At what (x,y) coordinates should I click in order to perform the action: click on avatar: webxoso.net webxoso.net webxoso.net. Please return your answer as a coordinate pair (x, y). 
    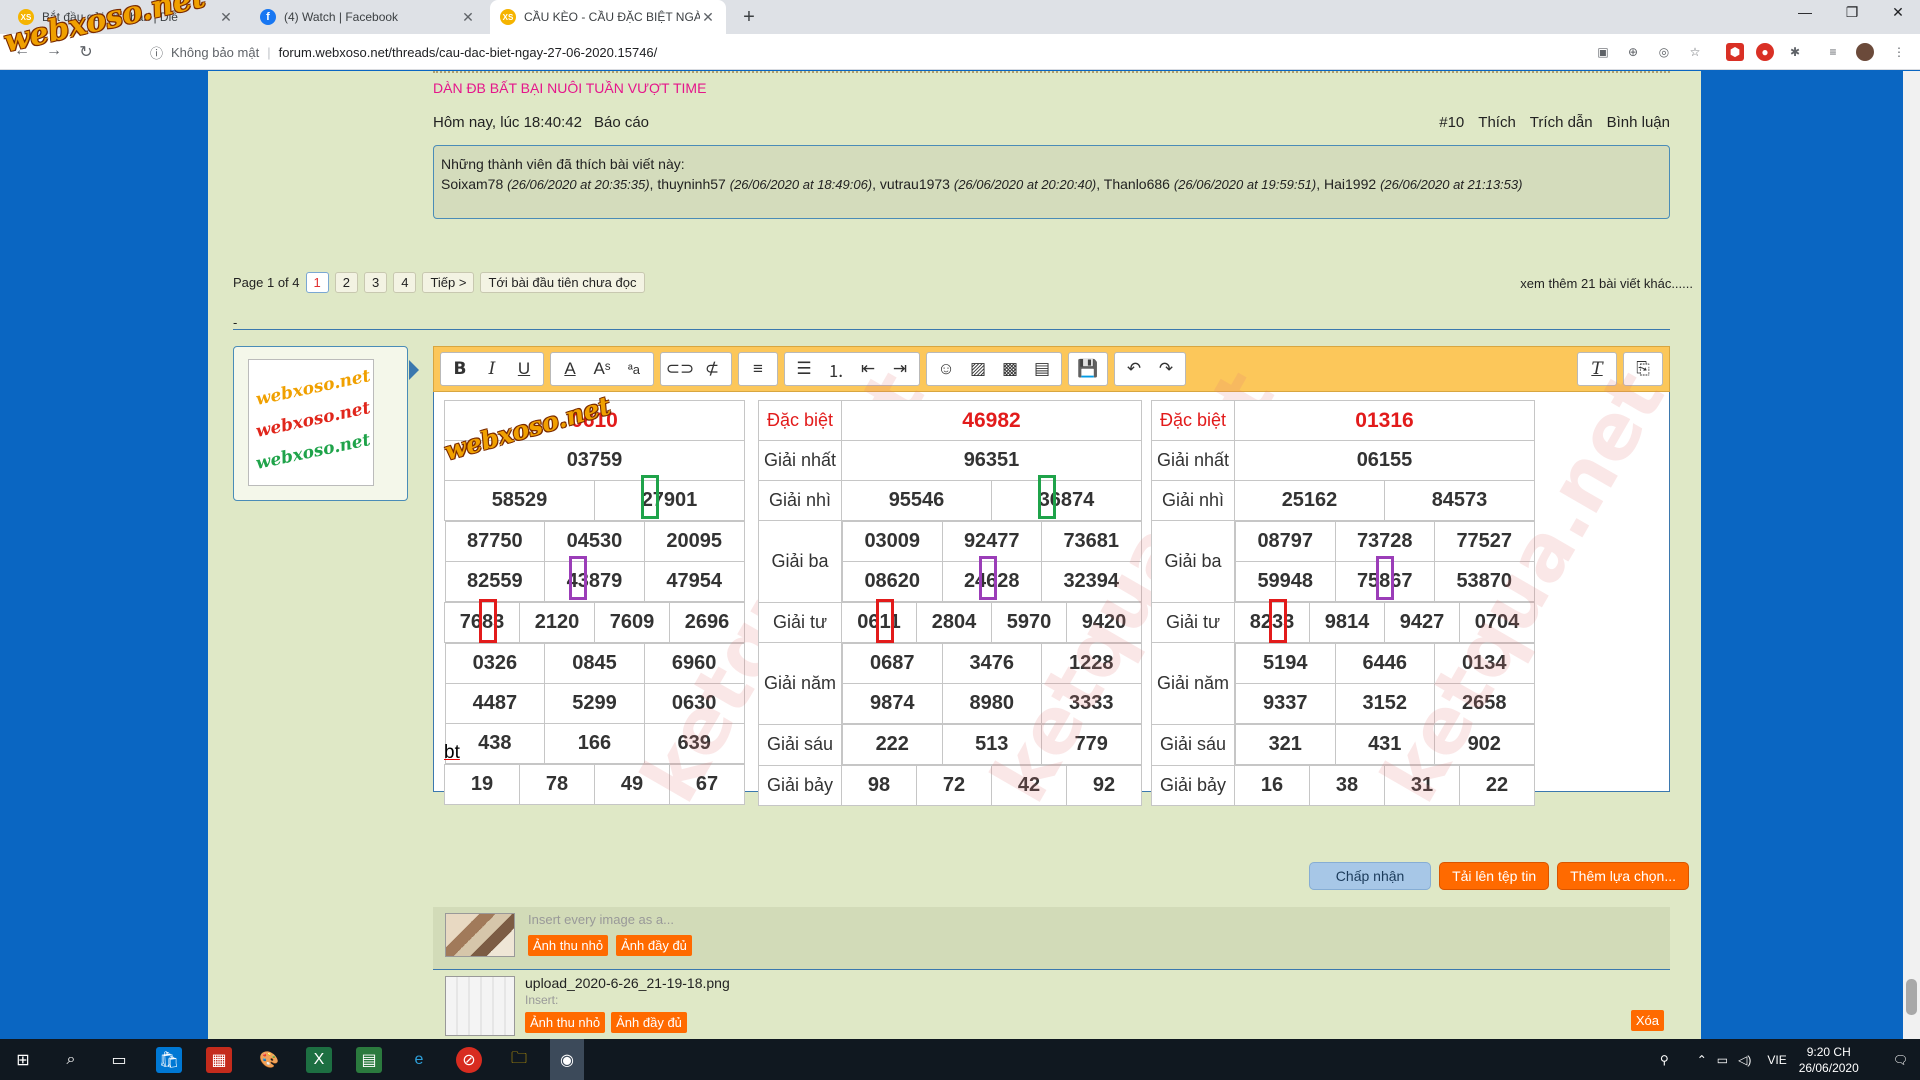
    Looking at the image, I should click on (311, 422).